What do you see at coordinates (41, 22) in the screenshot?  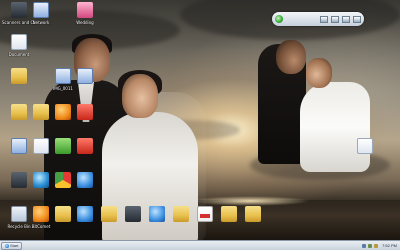 I see `desktop-icon-label: Network` at bounding box center [41, 22].